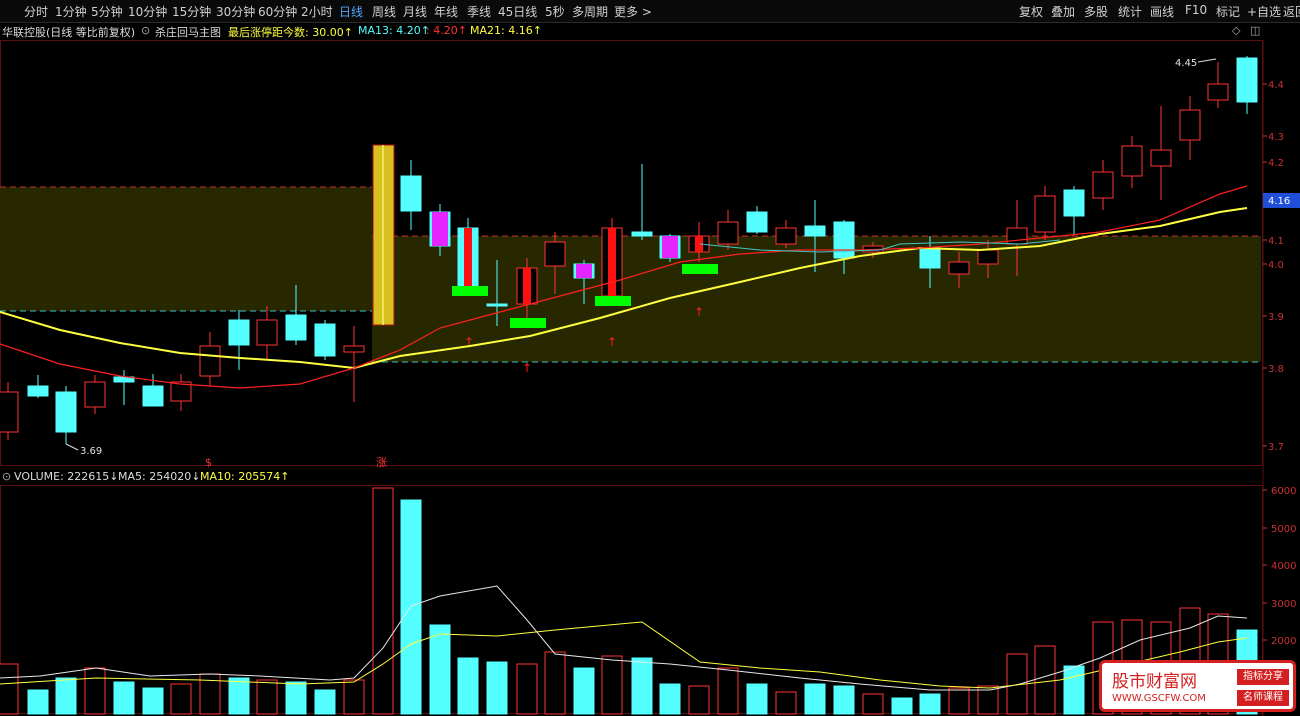 Image resolution: width=1300 pixels, height=716 pixels. What do you see at coordinates (235, 11) in the screenshot?
I see `period-tab-5: 30分钟` at bounding box center [235, 11].